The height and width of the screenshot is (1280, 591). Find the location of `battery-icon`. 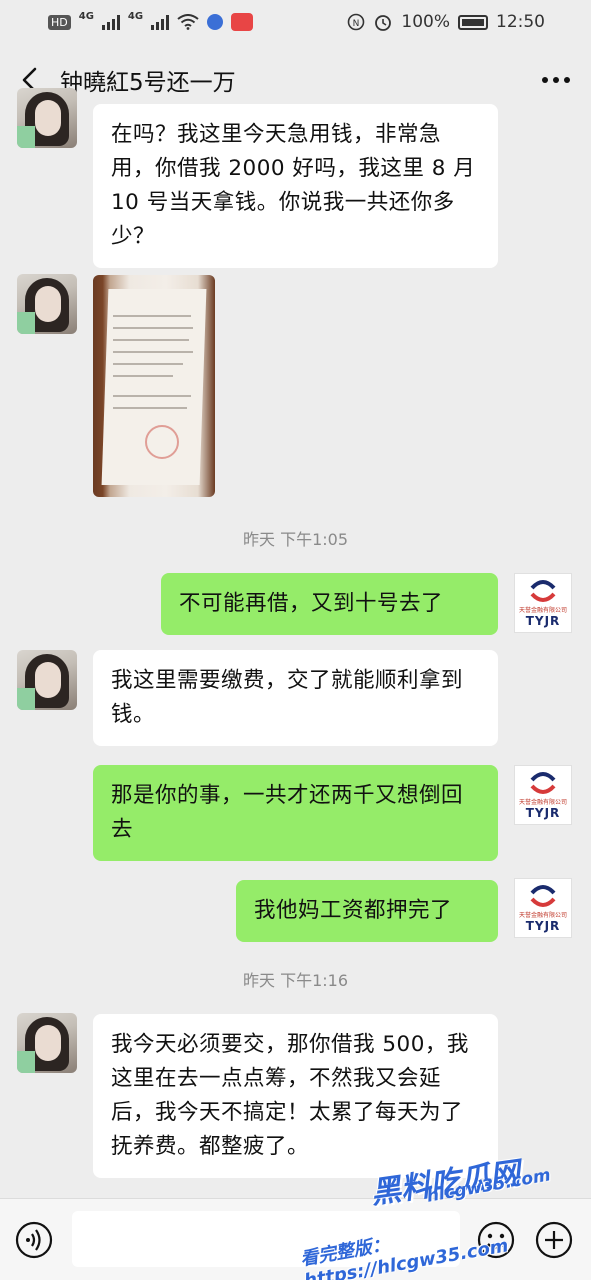

battery-icon is located at coordinates (473, 22).